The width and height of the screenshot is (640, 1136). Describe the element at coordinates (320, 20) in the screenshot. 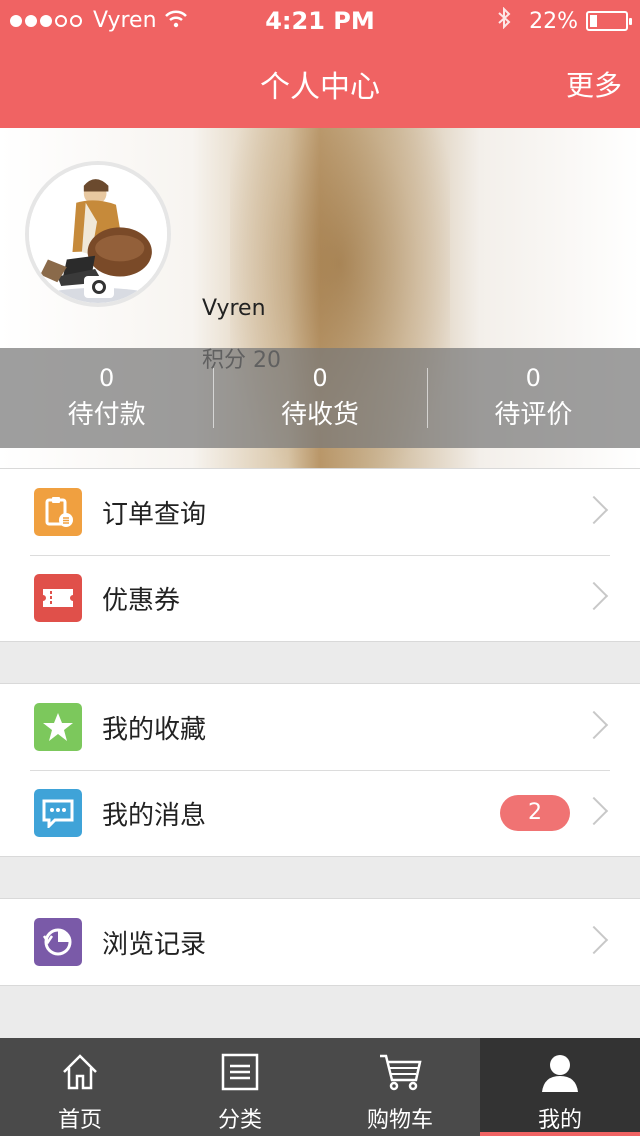

I see `status-bar: Vyren 4:21 PM 22%` at that location.